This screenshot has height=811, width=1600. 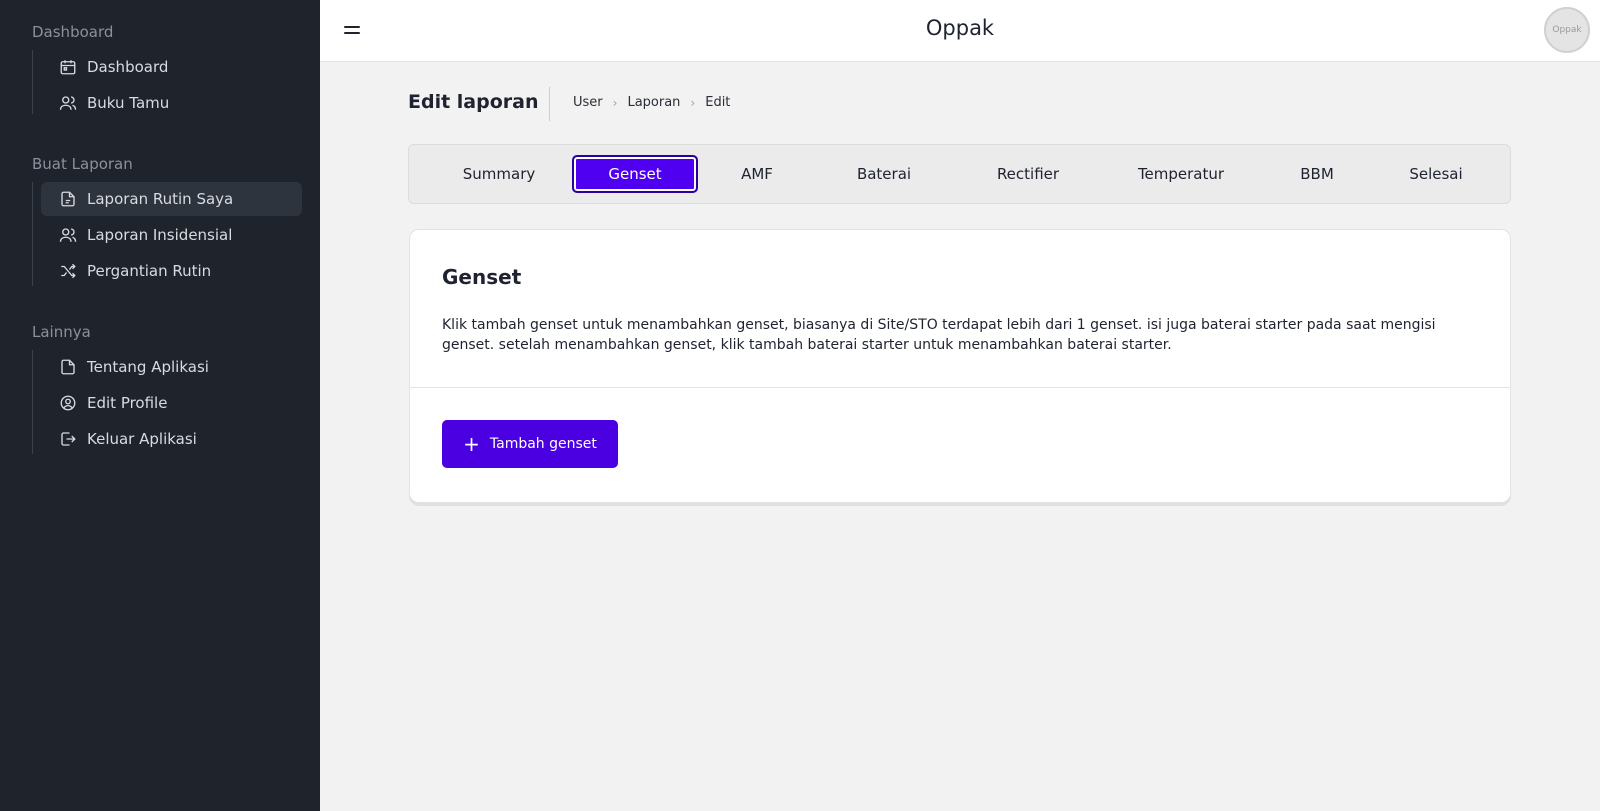 I want to click on card-title: Genset, so click(x=482, y=277).